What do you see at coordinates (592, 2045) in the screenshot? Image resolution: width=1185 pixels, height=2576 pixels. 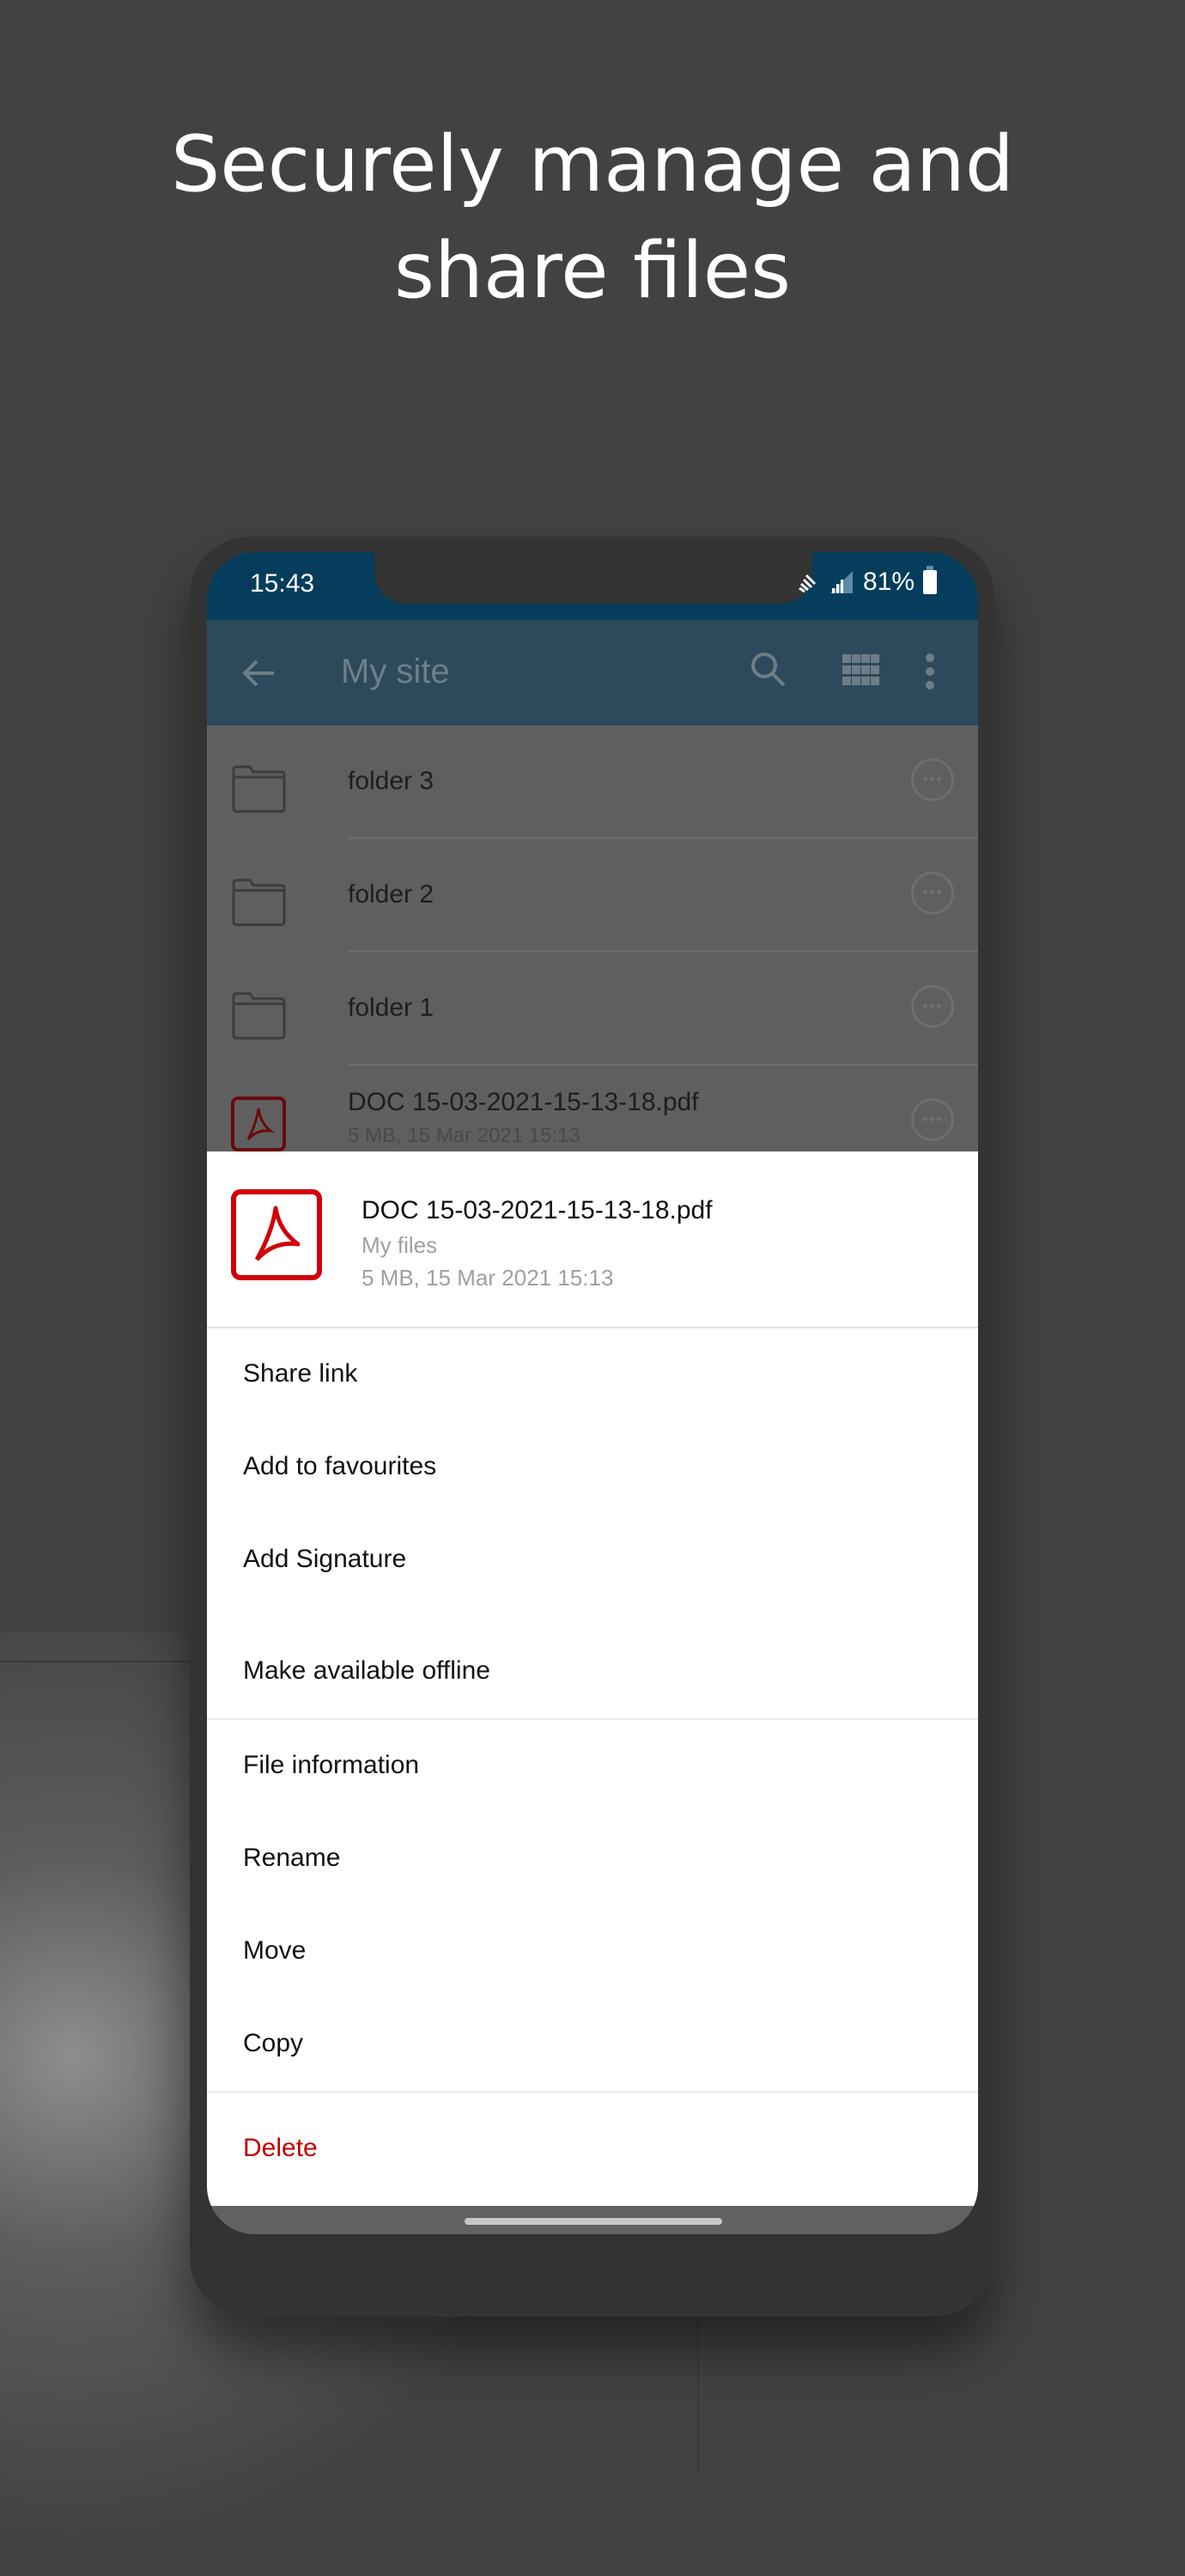 I see `menu-item-copy: Copy` at bounding box center [592, 2045].